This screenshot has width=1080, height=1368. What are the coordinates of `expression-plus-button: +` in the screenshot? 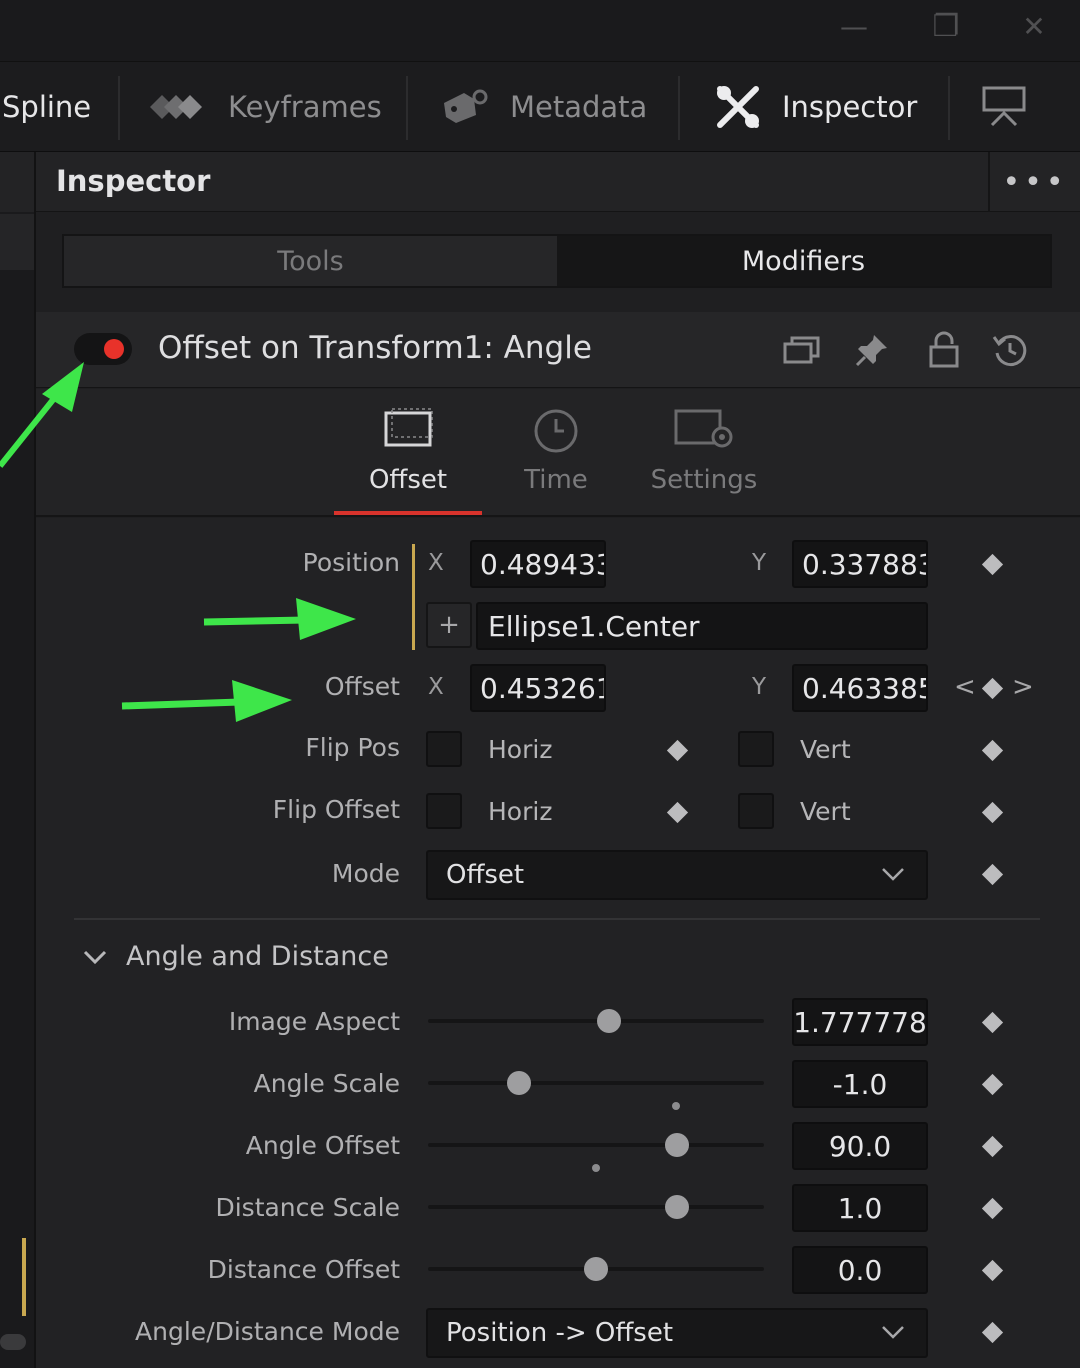 It's located at (449, 625).